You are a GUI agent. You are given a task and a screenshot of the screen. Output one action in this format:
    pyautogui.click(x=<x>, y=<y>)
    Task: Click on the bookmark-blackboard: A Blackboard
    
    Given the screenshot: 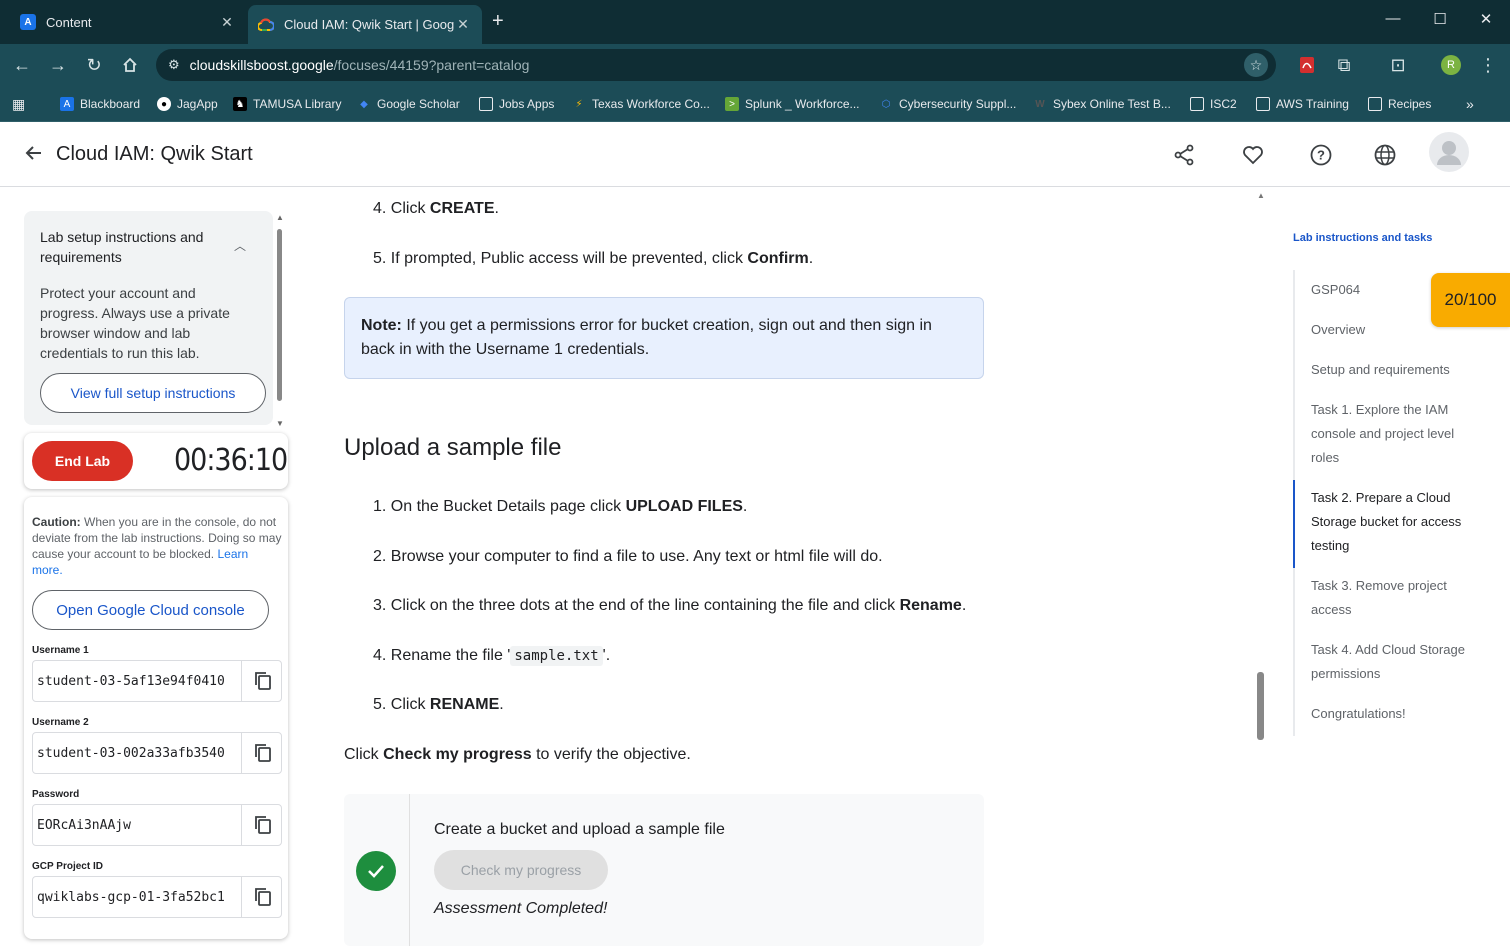 What is the action you would take?
    pyautogui.click(x=100, y=104)
    